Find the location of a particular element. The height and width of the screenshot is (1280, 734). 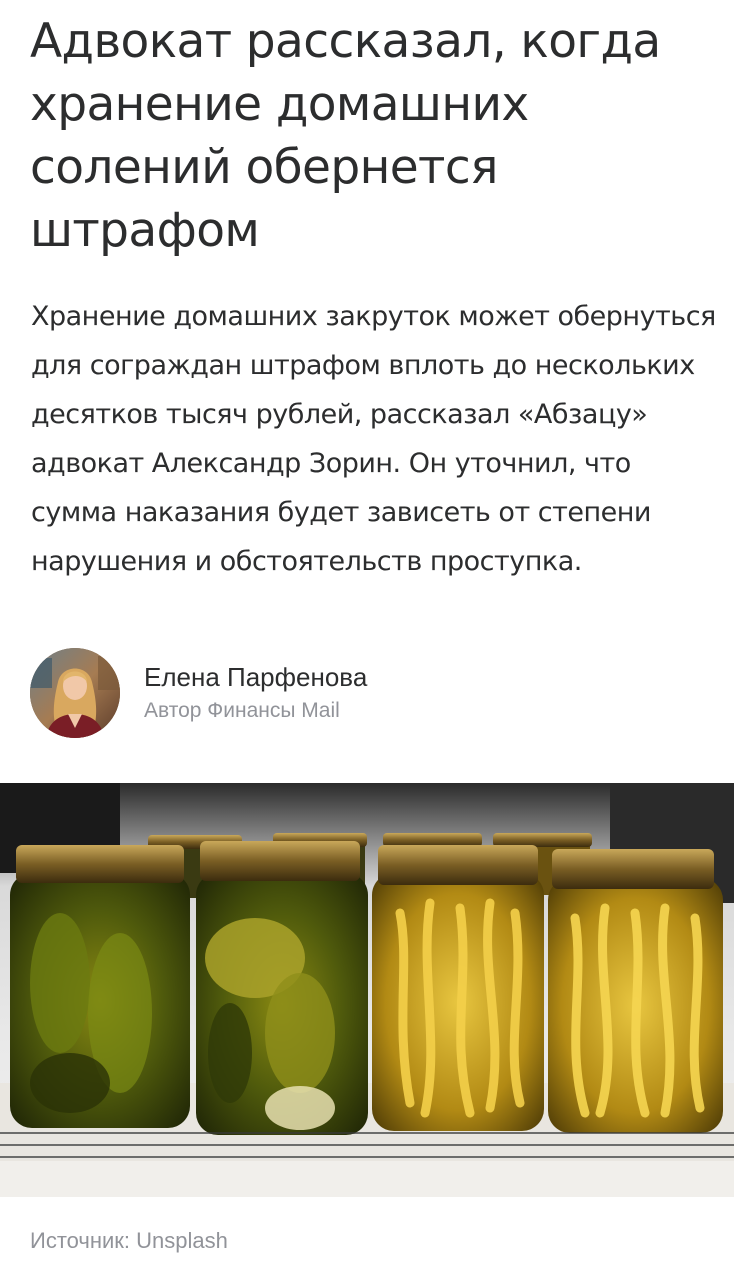

author-block: Елена Парфенова Автор Финансы Mail is located at coordinates (280, 693).